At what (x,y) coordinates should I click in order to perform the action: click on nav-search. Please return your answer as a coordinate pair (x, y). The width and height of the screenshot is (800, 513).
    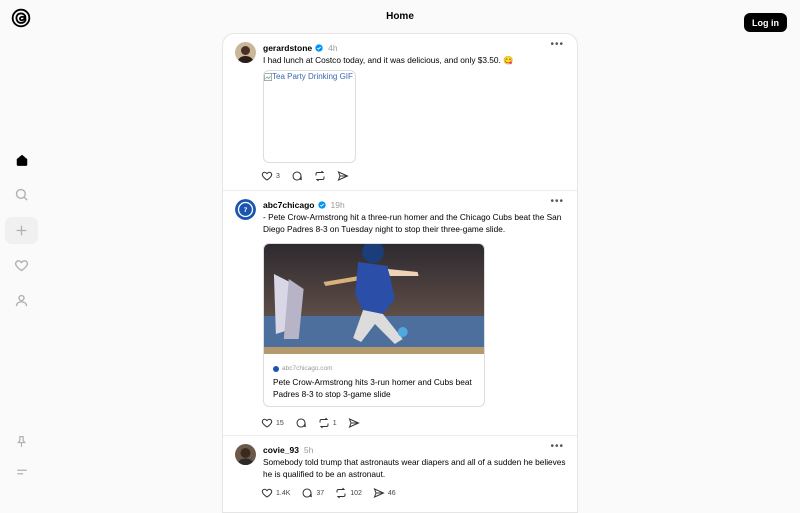
    Looking at the image, I should click on (21, 194).